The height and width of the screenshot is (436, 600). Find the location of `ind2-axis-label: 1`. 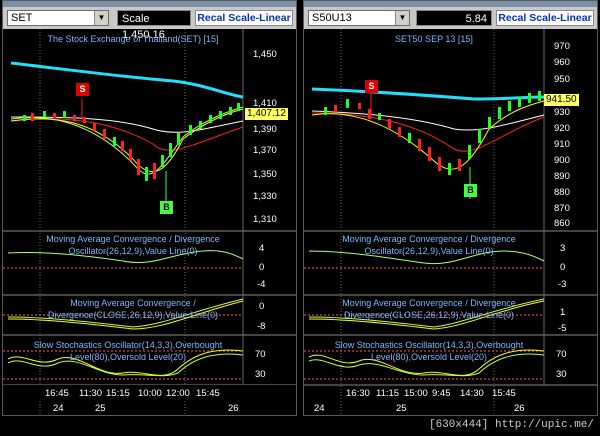

ind2-axis-label: 1 is located at coordinates (563, 312).